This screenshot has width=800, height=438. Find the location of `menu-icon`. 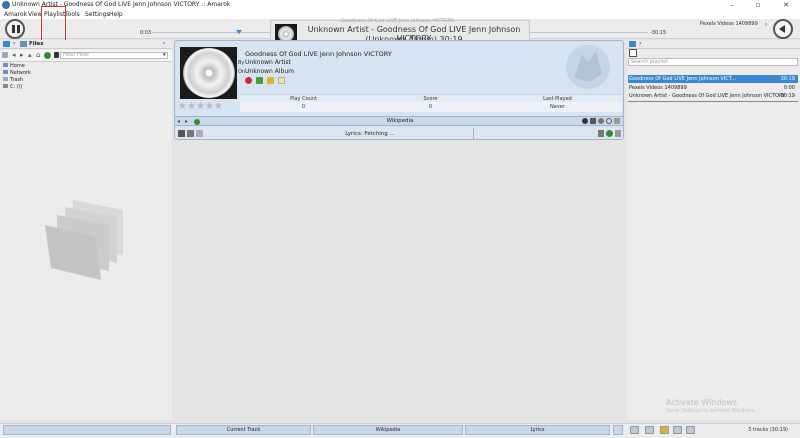

menu-icon is located at coordinates (5, 55).